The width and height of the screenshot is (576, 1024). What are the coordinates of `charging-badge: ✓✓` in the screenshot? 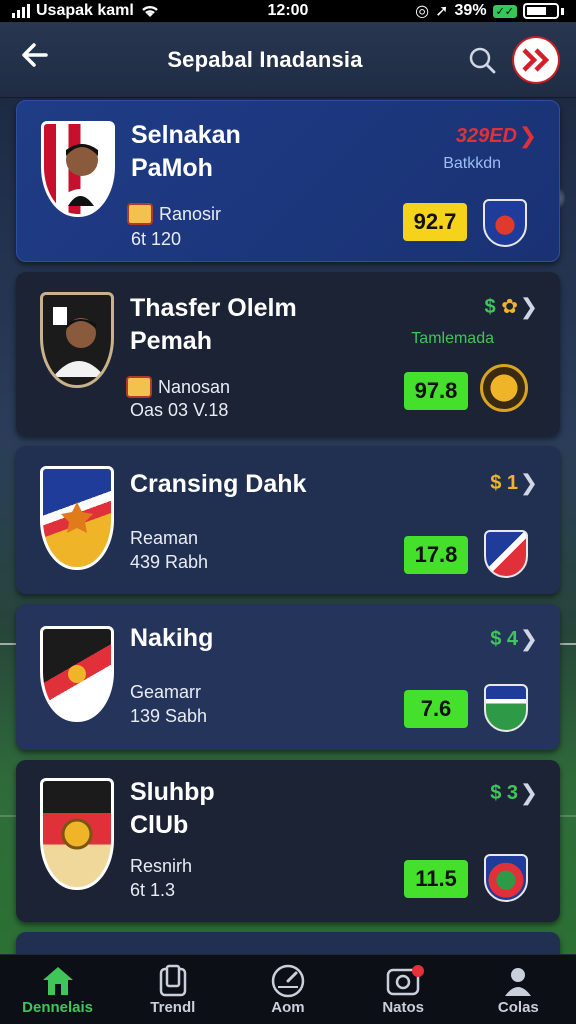 It's located at (504, 11).